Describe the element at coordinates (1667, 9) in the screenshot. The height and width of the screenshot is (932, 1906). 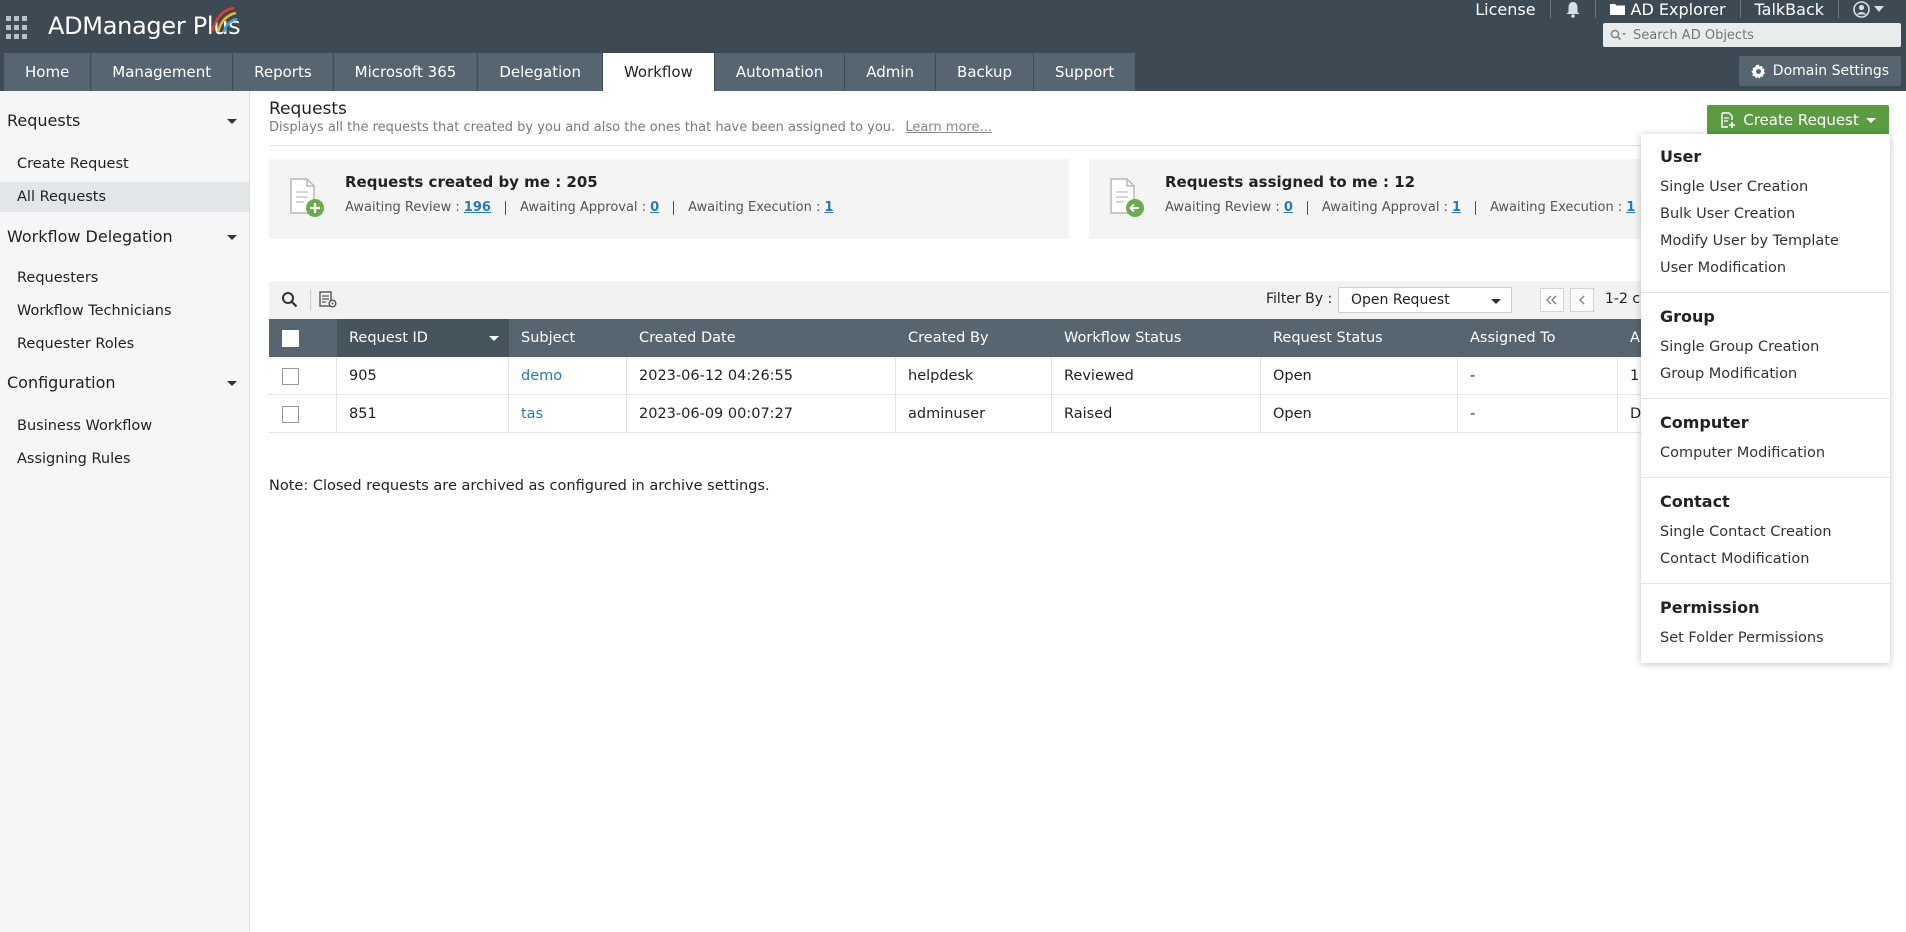
I see `ad-explorer-link: AD Explorer` at that location.